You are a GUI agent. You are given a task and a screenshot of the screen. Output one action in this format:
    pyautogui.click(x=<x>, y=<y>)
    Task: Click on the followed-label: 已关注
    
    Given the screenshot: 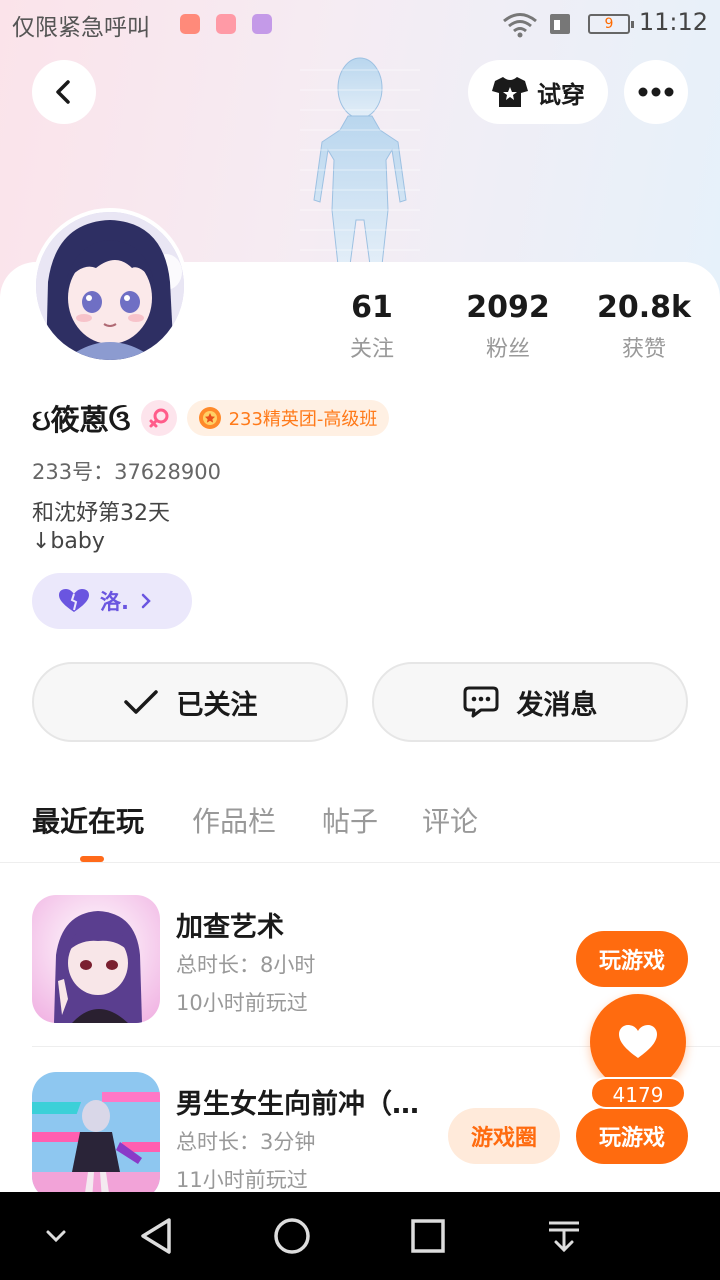 What is the action you would take?
    pyautogui.click(x=217, y=705)
    